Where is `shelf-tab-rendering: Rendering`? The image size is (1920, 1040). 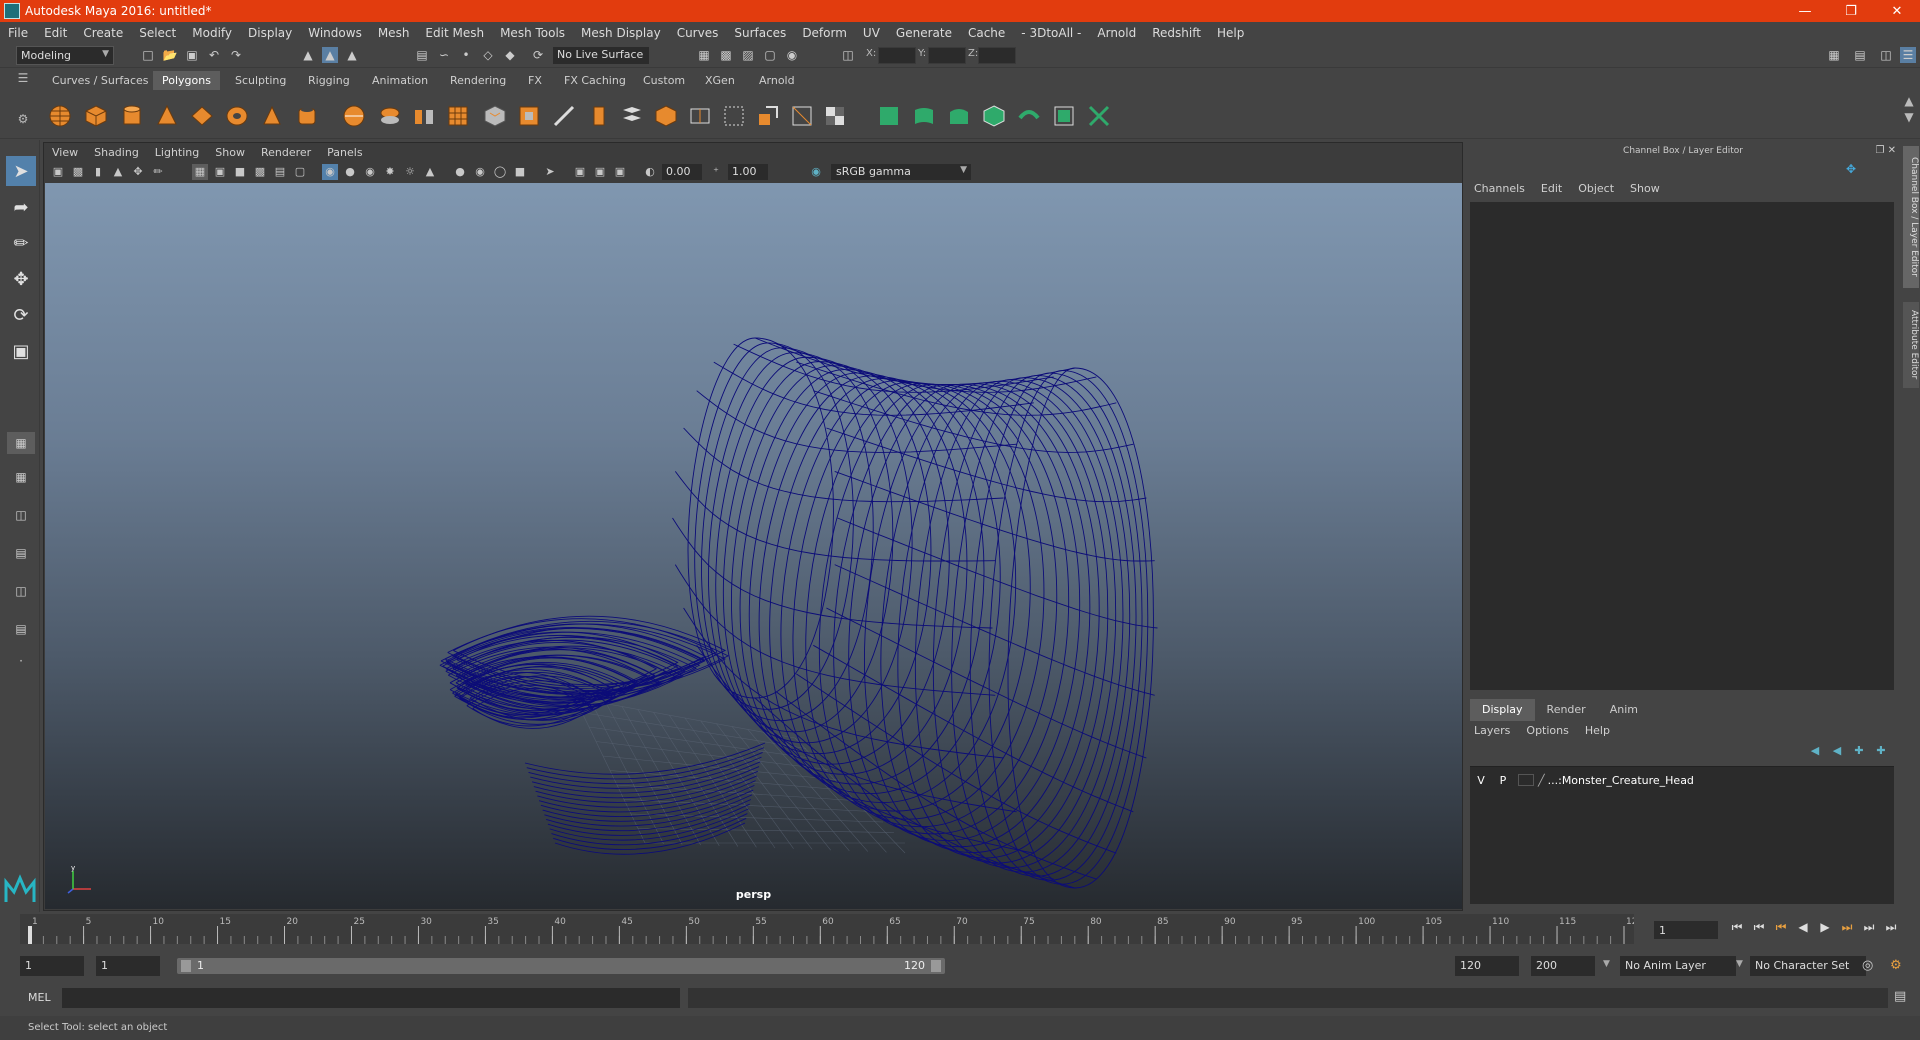 shelf-tab-rendering: Rendering is located at coordinates (478, 80).